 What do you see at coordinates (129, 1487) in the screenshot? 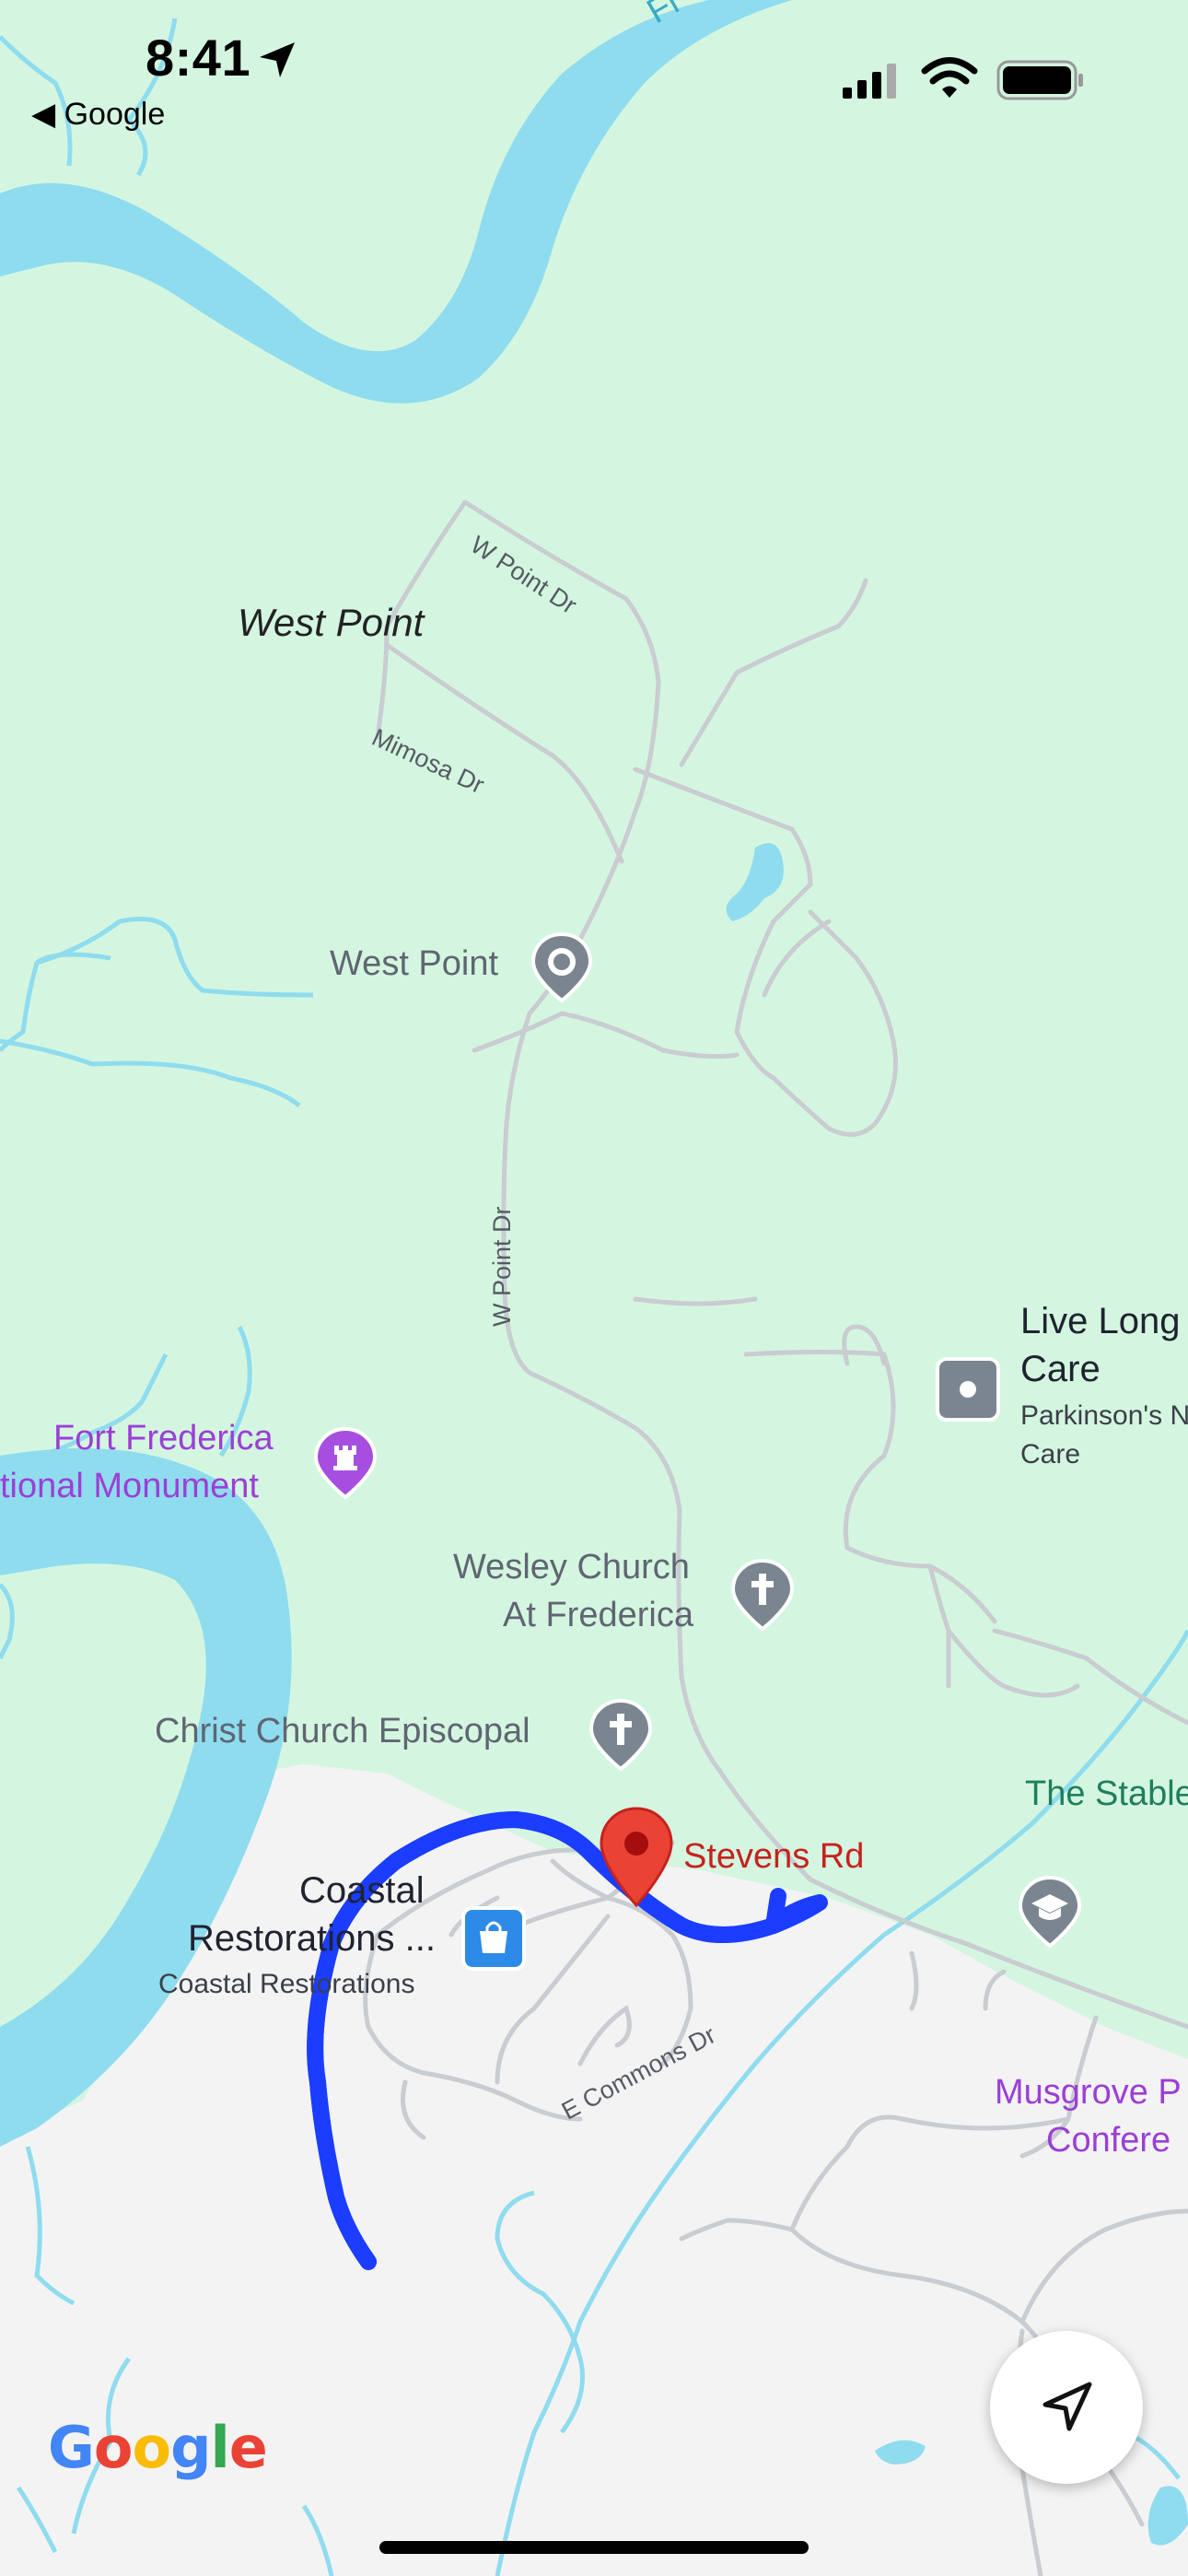
I see `poi-label-national-monument: tional Monument` at bounding box center [129, 1487].